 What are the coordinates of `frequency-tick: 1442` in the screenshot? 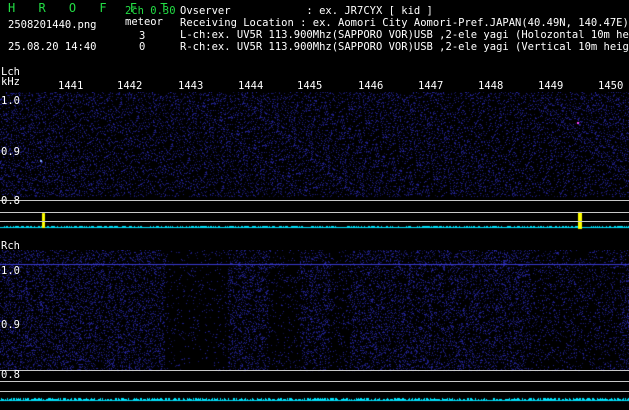 It's located at (130, 86).